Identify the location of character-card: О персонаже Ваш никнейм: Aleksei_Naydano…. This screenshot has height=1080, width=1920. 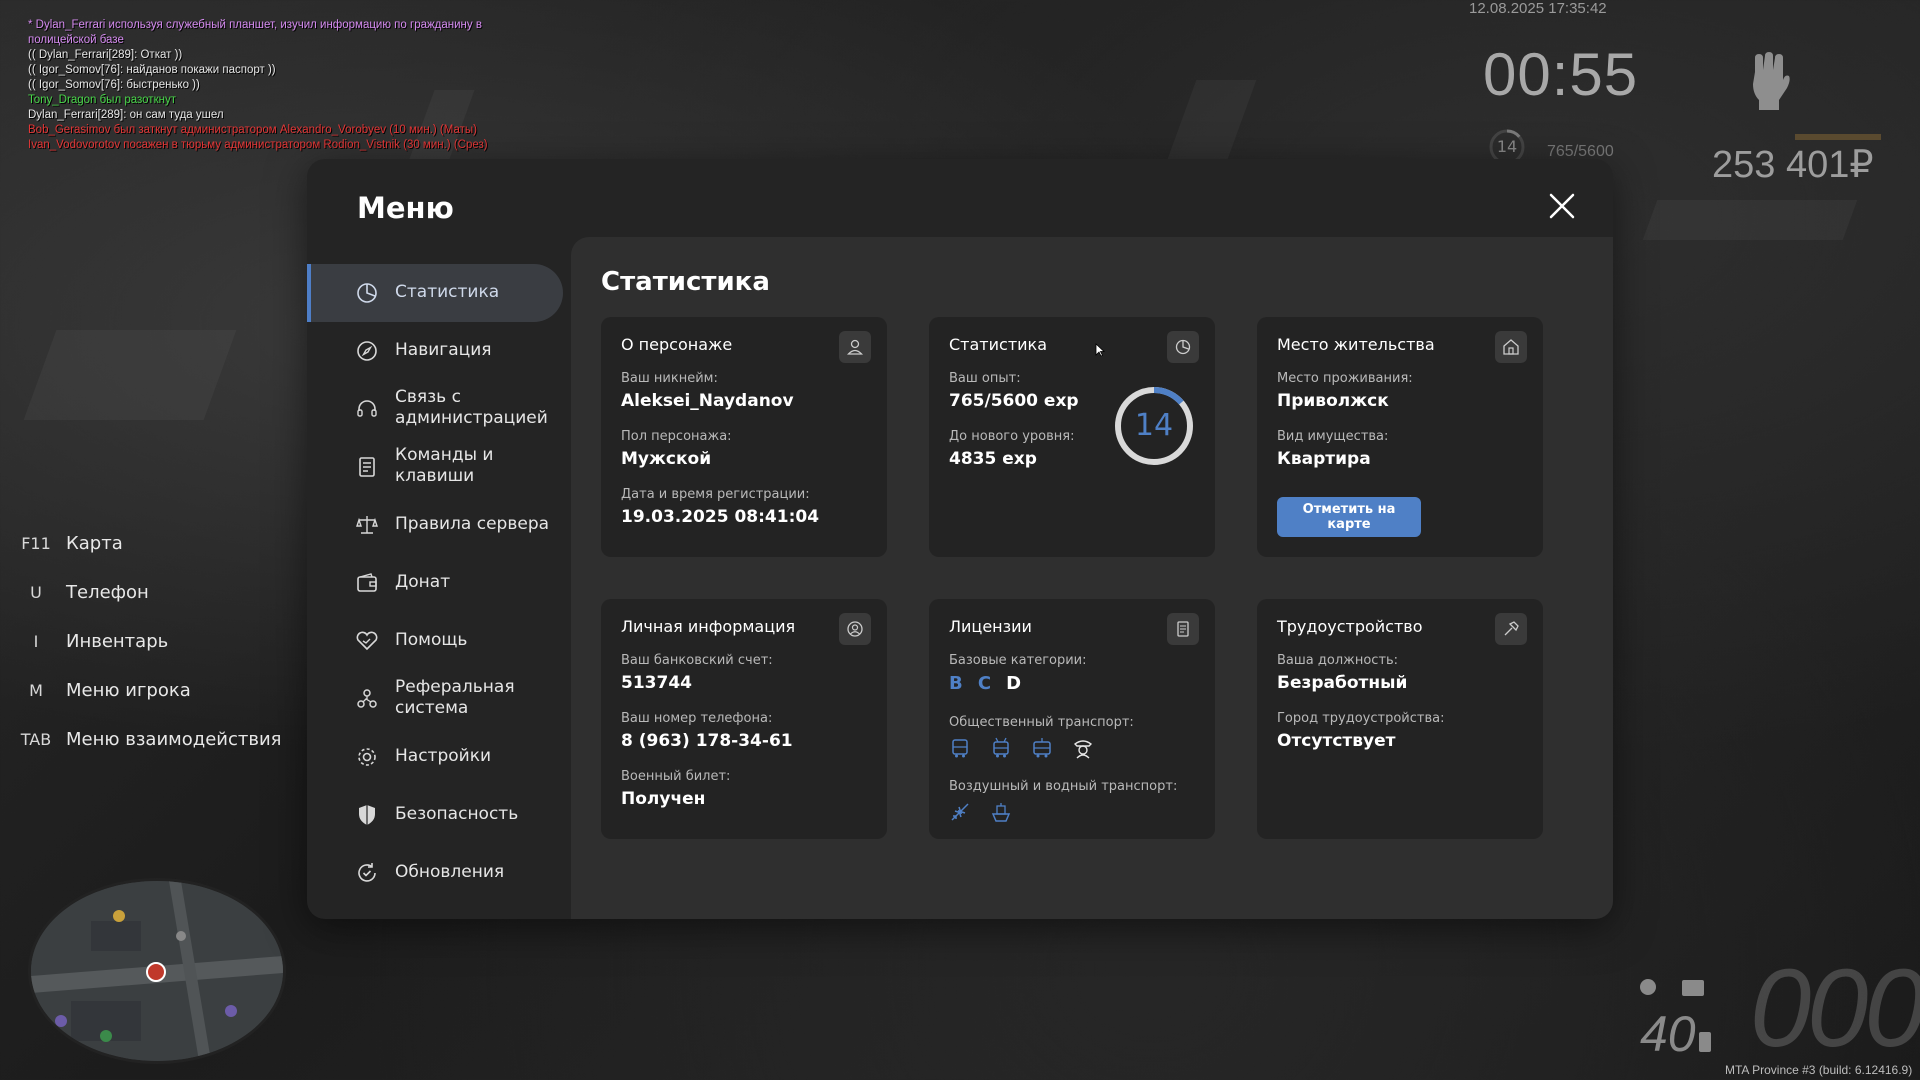
(744, 437).